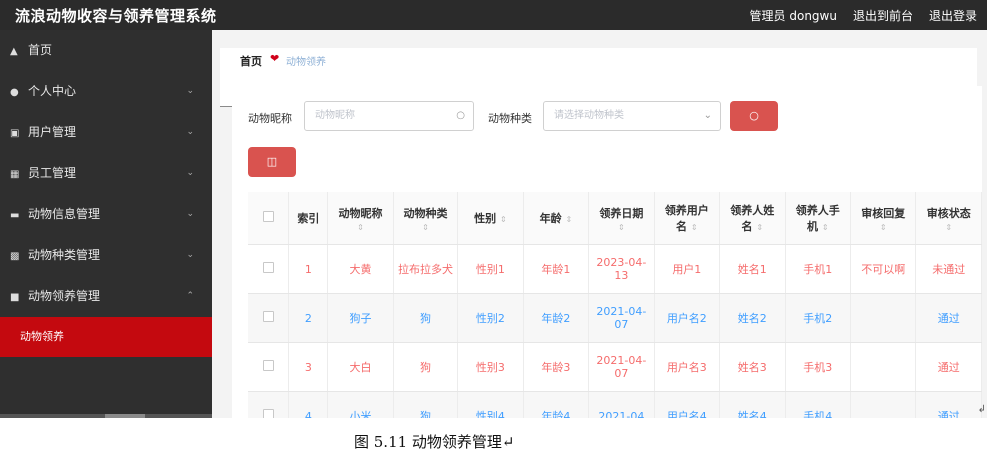 The height and width of the screenshot is (456, 987). Describe the element at coordinates (190, 296) in the screenshot. I see `chevron-up-icon: ⌃` at that location.